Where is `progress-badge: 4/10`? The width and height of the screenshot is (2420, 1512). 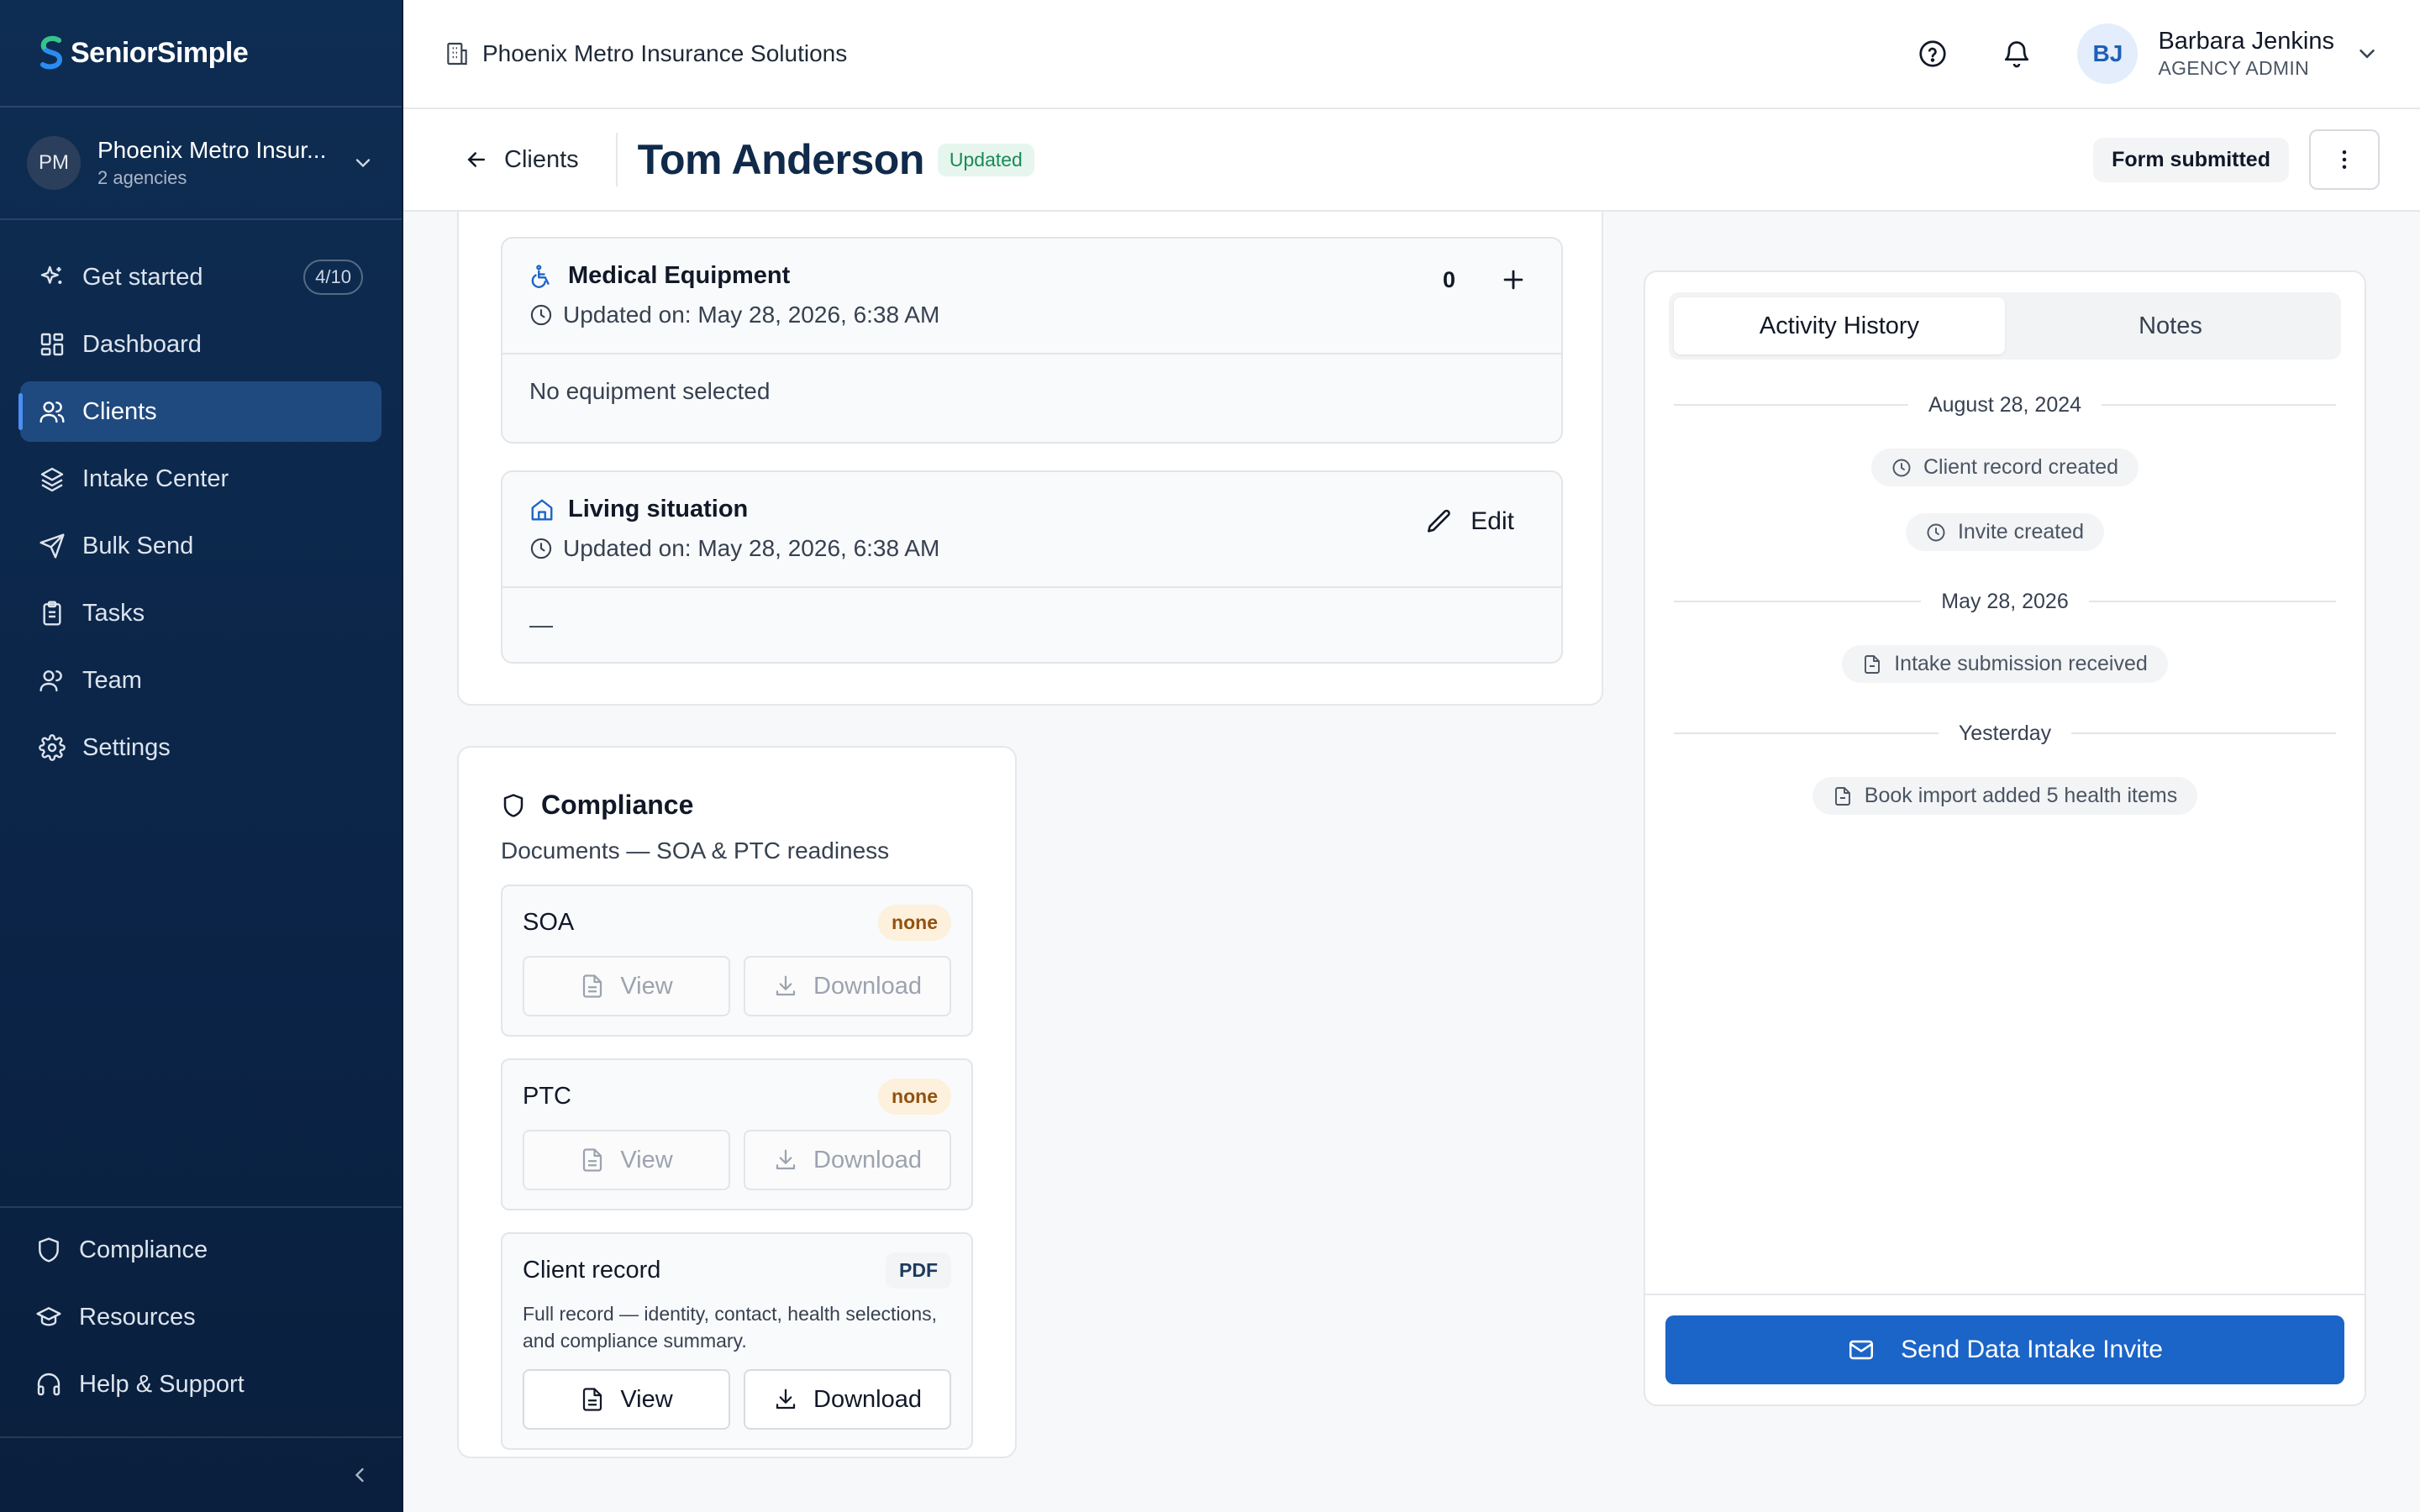 progress-badge: 4/10 is located at coordinates (333, 277).